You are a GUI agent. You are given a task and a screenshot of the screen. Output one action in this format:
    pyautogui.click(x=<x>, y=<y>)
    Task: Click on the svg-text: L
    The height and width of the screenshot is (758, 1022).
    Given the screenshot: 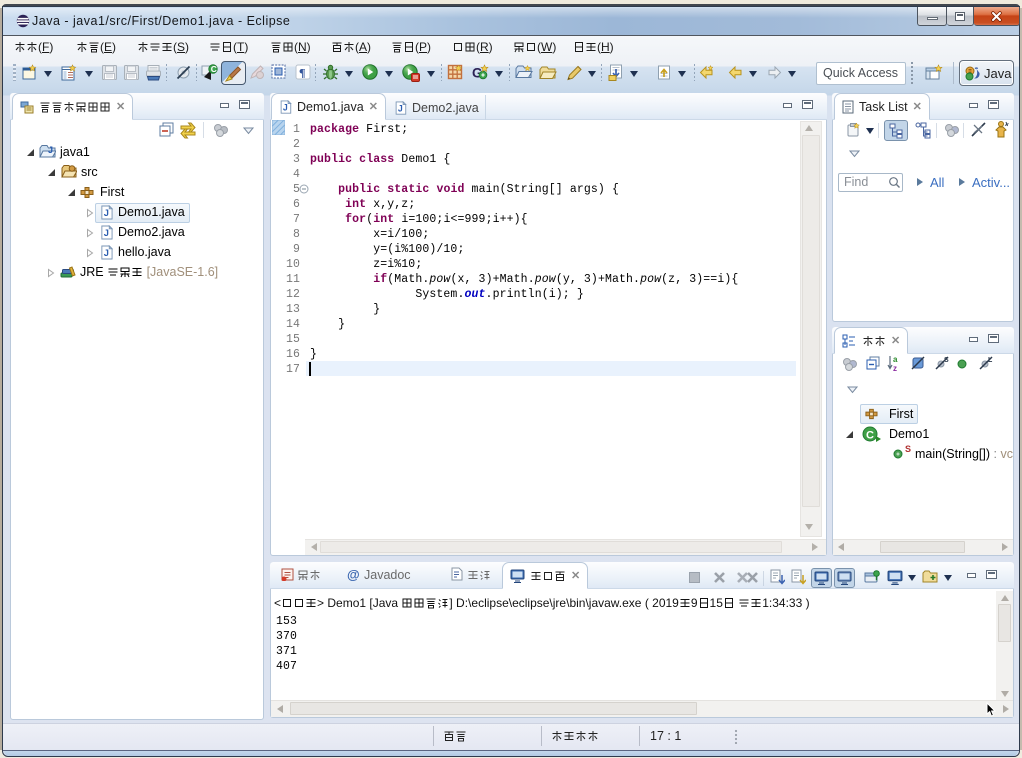 What is the action you would take?
    pyautogui.click(x=990, y=360)
    